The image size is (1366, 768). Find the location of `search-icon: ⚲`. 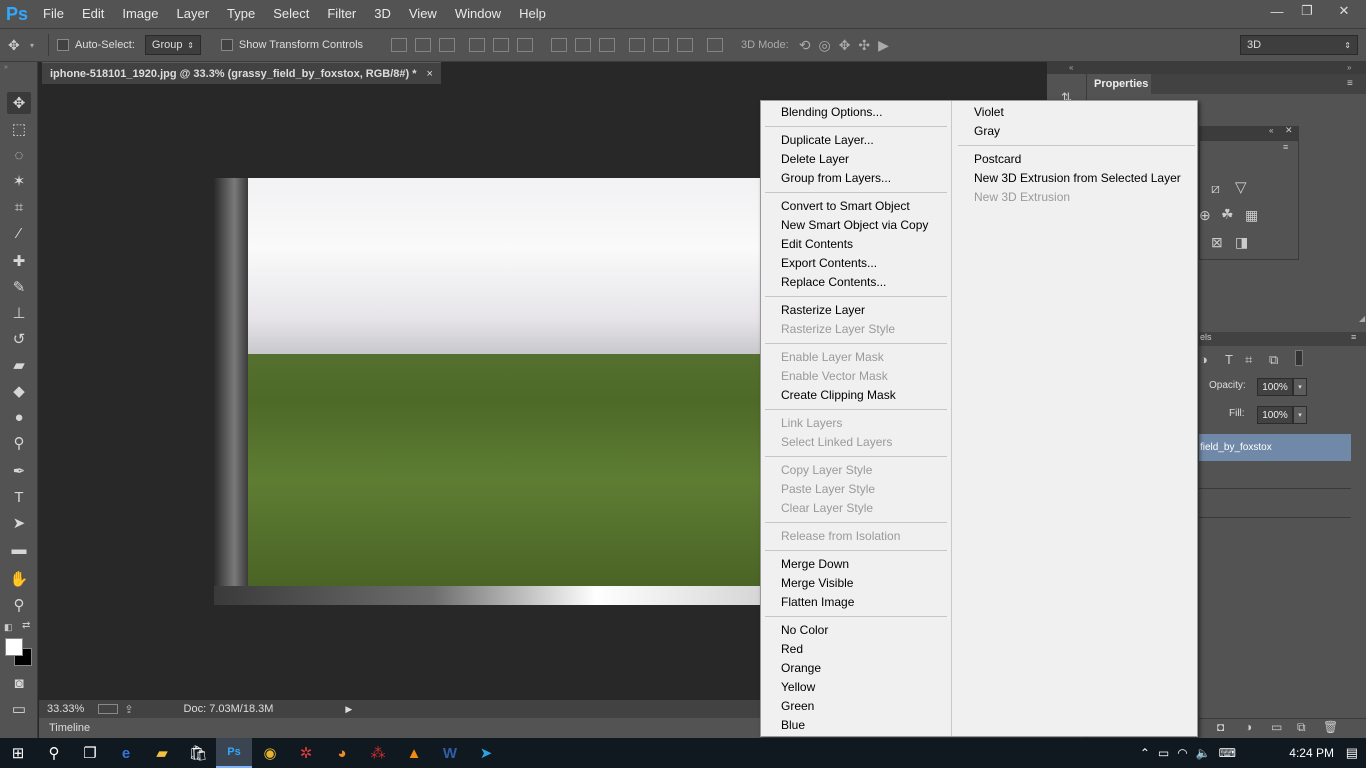

search-icon: ⚲ is located at coordinates (54, 753).